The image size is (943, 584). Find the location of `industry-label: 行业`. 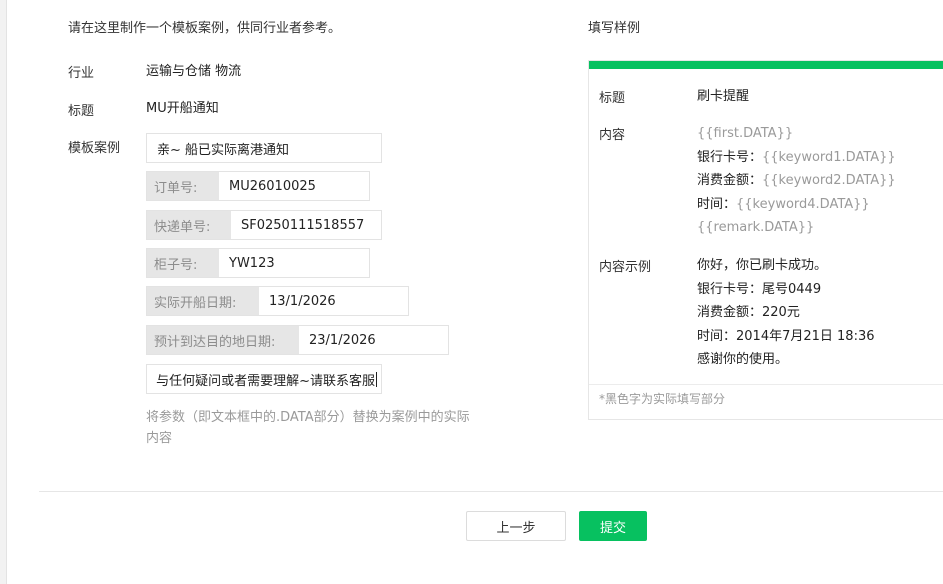

industry-label: 行业 is located at coordinates (81, 73).